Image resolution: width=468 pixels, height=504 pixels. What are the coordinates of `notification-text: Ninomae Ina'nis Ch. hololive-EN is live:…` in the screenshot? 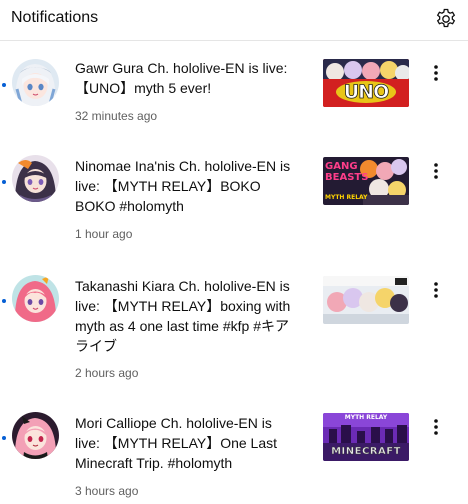 It's located at (183, 186).